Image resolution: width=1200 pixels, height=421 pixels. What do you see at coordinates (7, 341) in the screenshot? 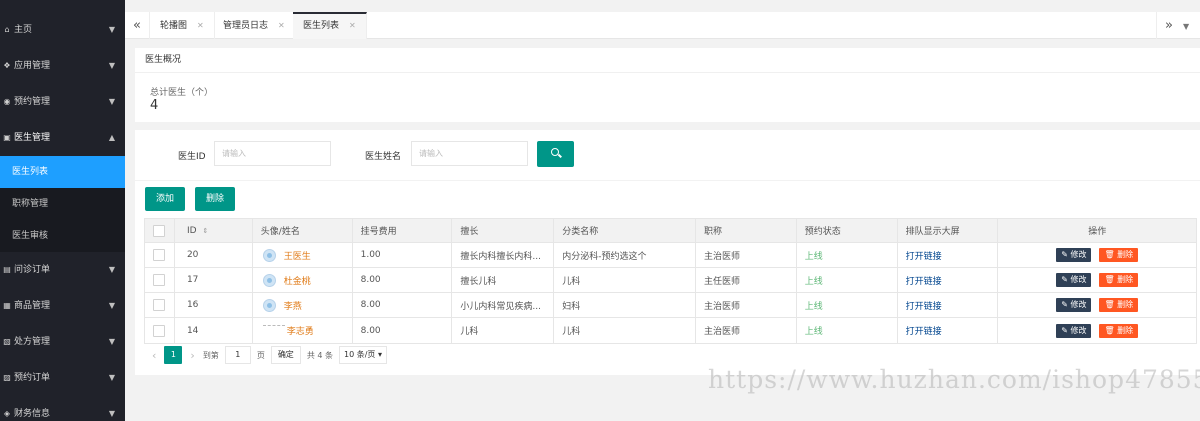
I see `prescription-icon: ▧` at bounding box center [7, 341].